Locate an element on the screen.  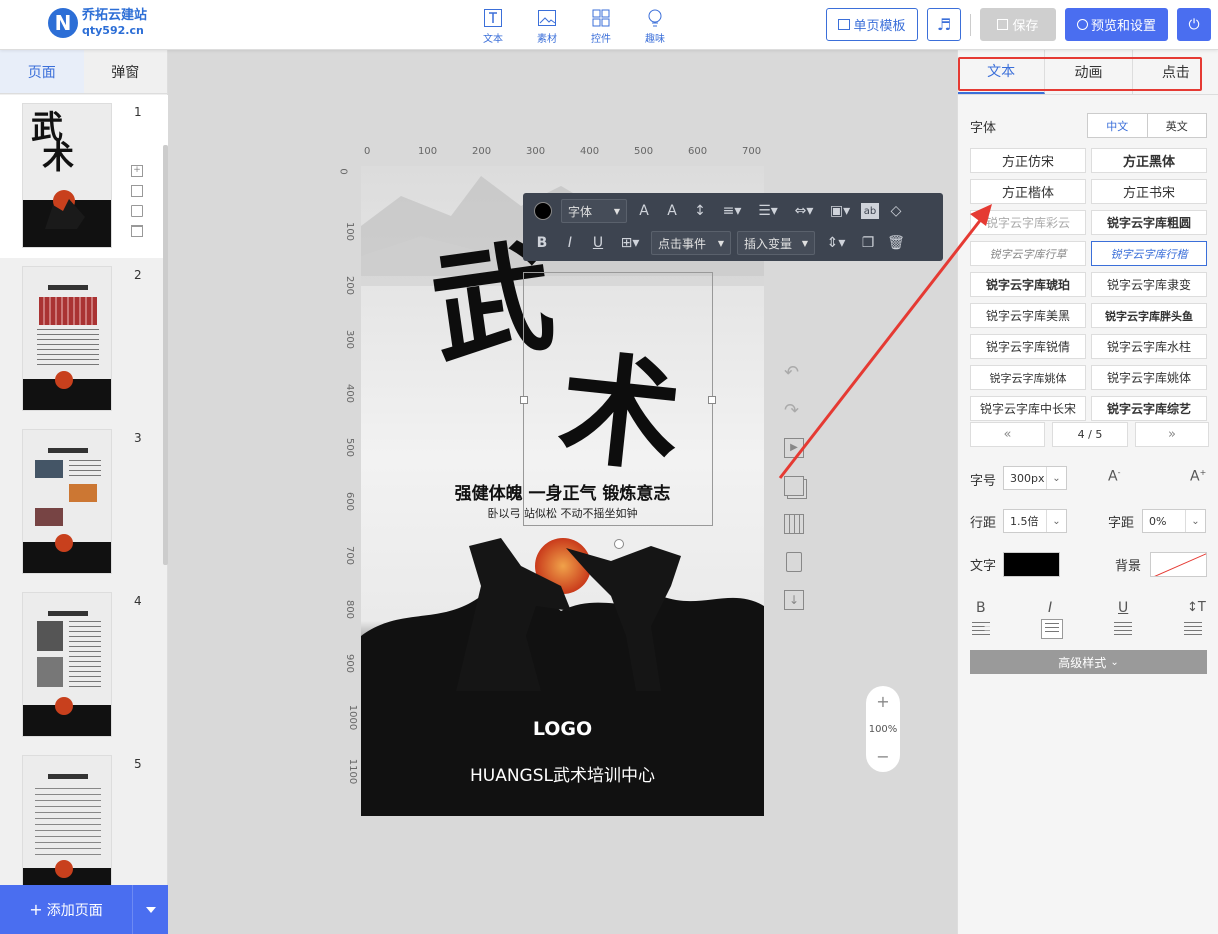
font-language-toggle: 中文 英文 is located at coordinates (1147, 125).